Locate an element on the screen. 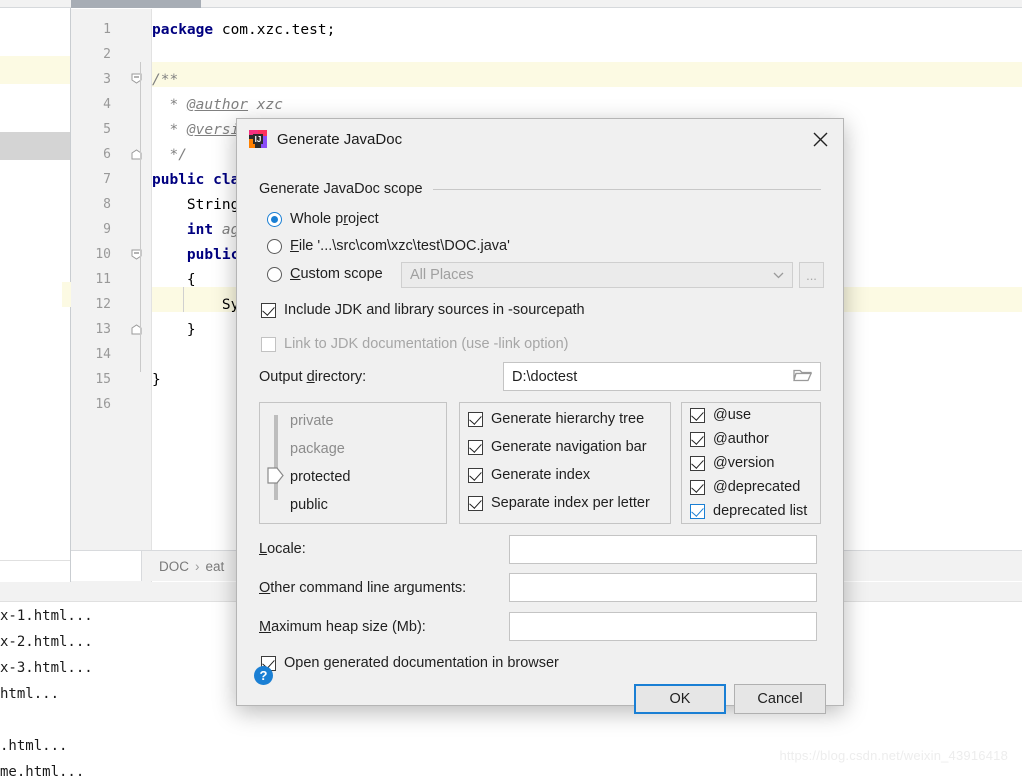 Image resolution: width=1022 pixels, height=781 pixels. breadcrumb-left-gap is located at coordinates (106, 566).